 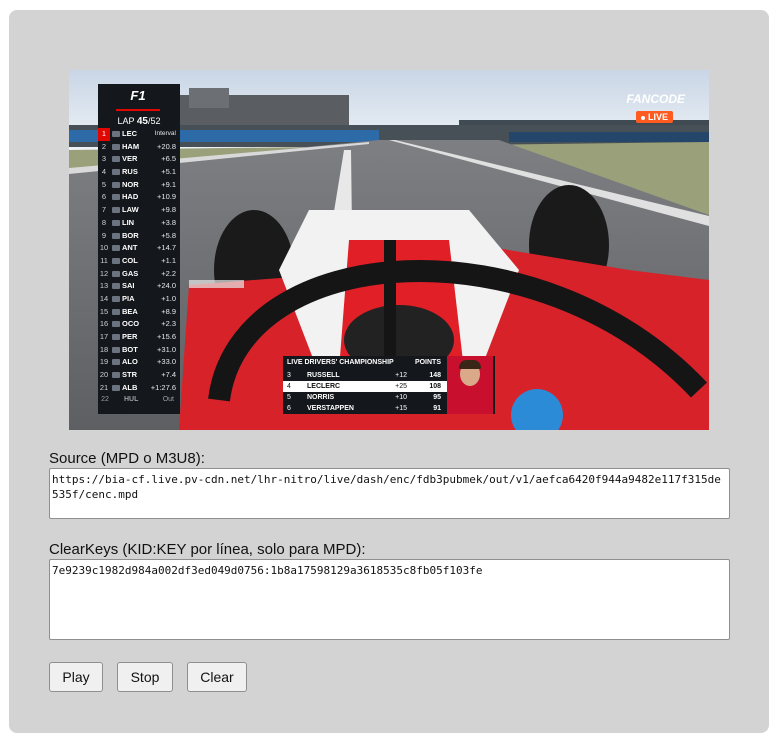 I want to click on points-header: POINTS, so click(x=427, y=362).